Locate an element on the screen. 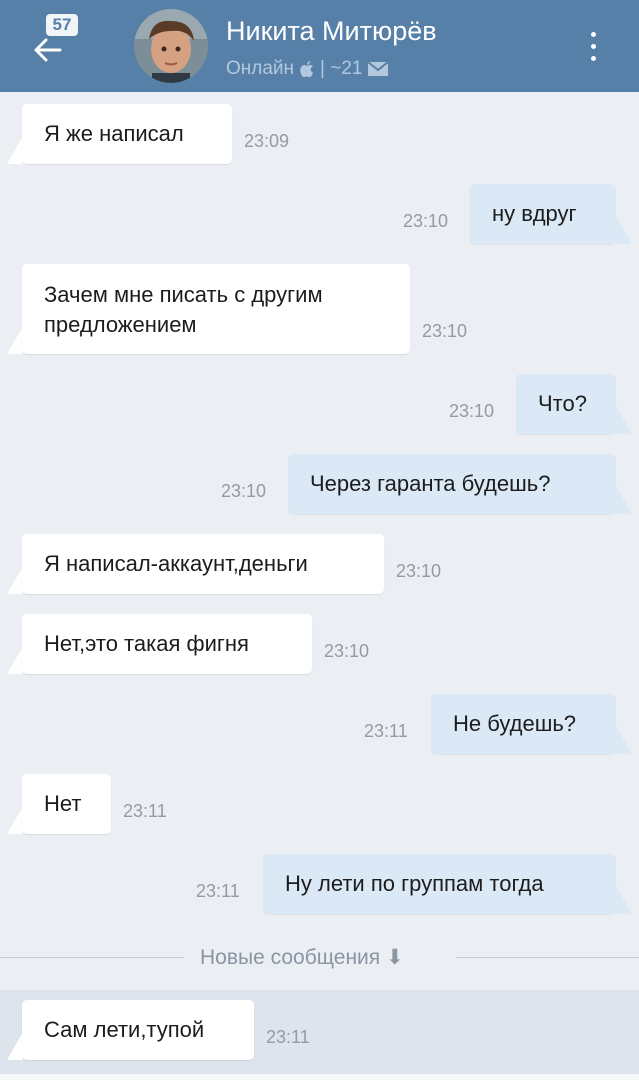 This screenshot has width=639, height=1080. back-arrow-icon is located at coordinates (48, 50).